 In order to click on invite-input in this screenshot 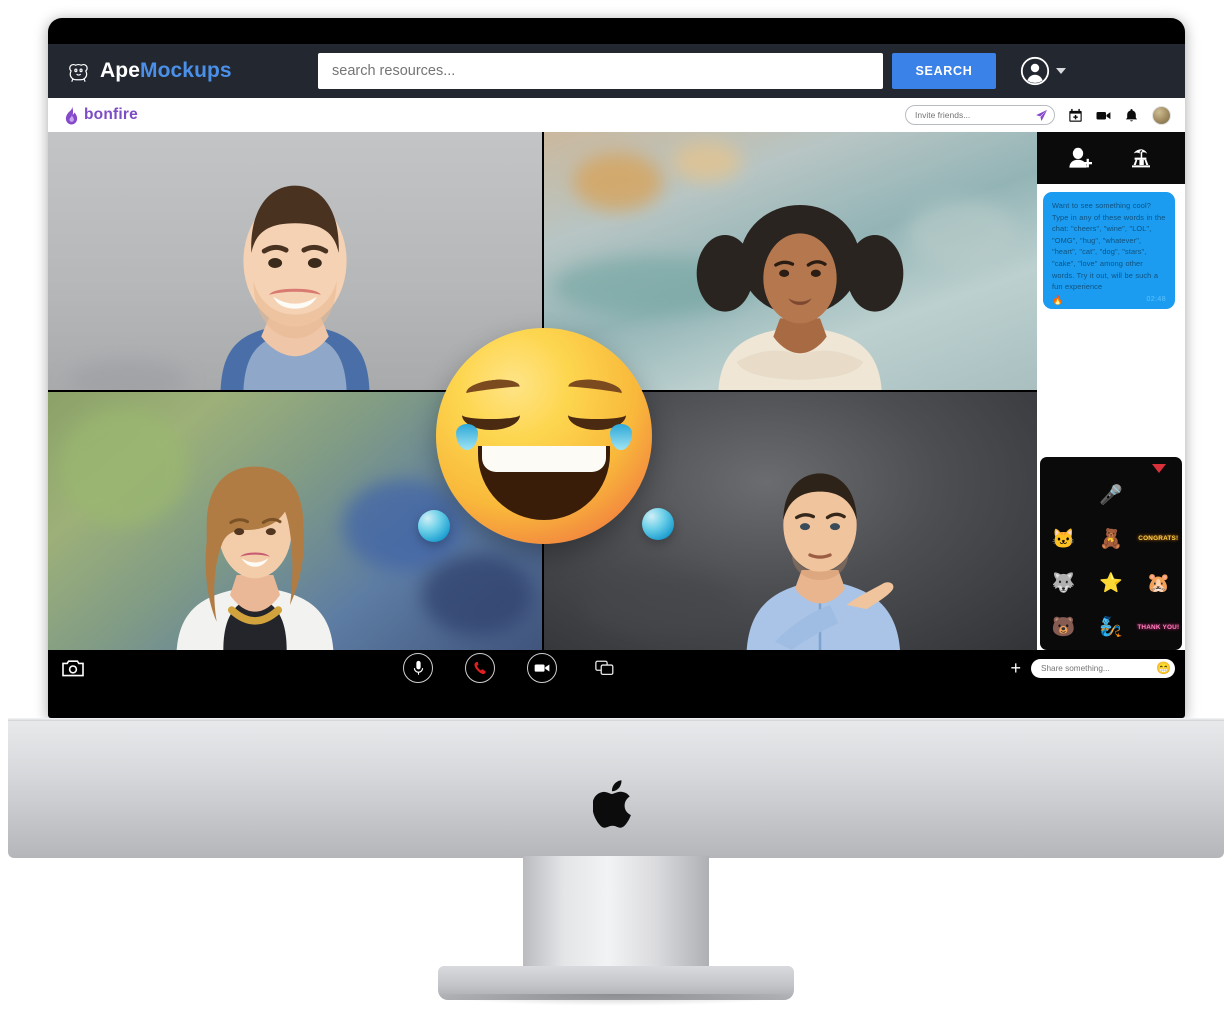, I will do `click(973, 115)`.